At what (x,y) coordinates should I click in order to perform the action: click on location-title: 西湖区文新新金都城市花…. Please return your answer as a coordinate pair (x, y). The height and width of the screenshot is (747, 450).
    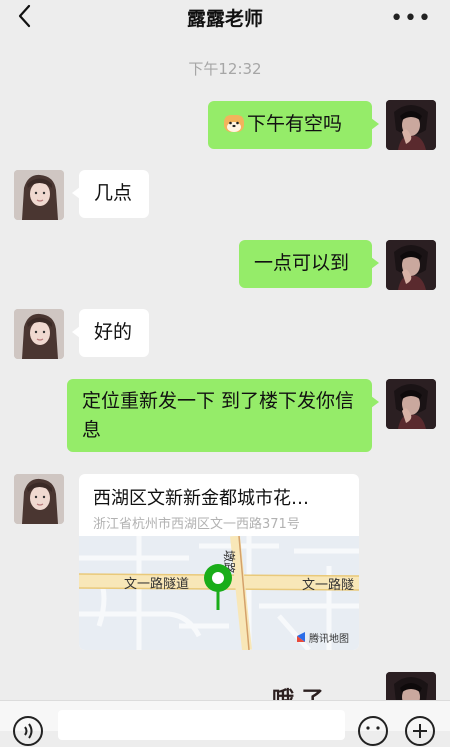
    Looking at the image, I should click on (201, 498).